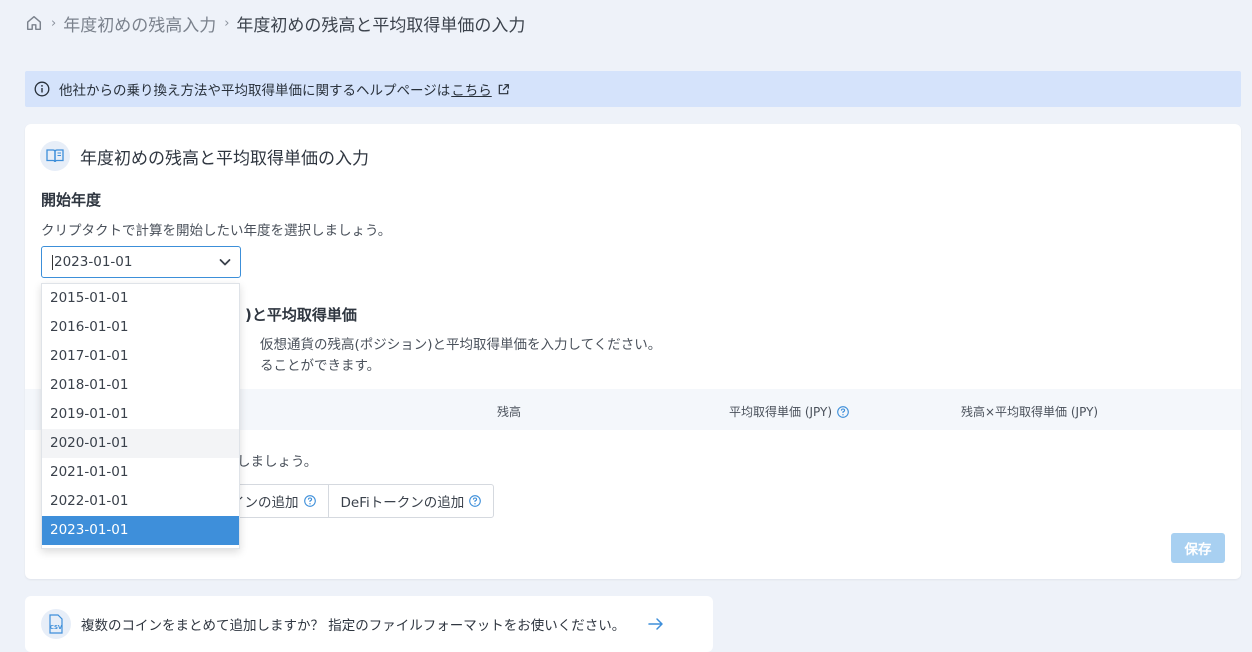 The height and width of the screenshot is (652, 1252). What do you see at coordinates (1198, 548) in the screenshot?
I see `save-button: 保存` at bounding box center [1198, 548].